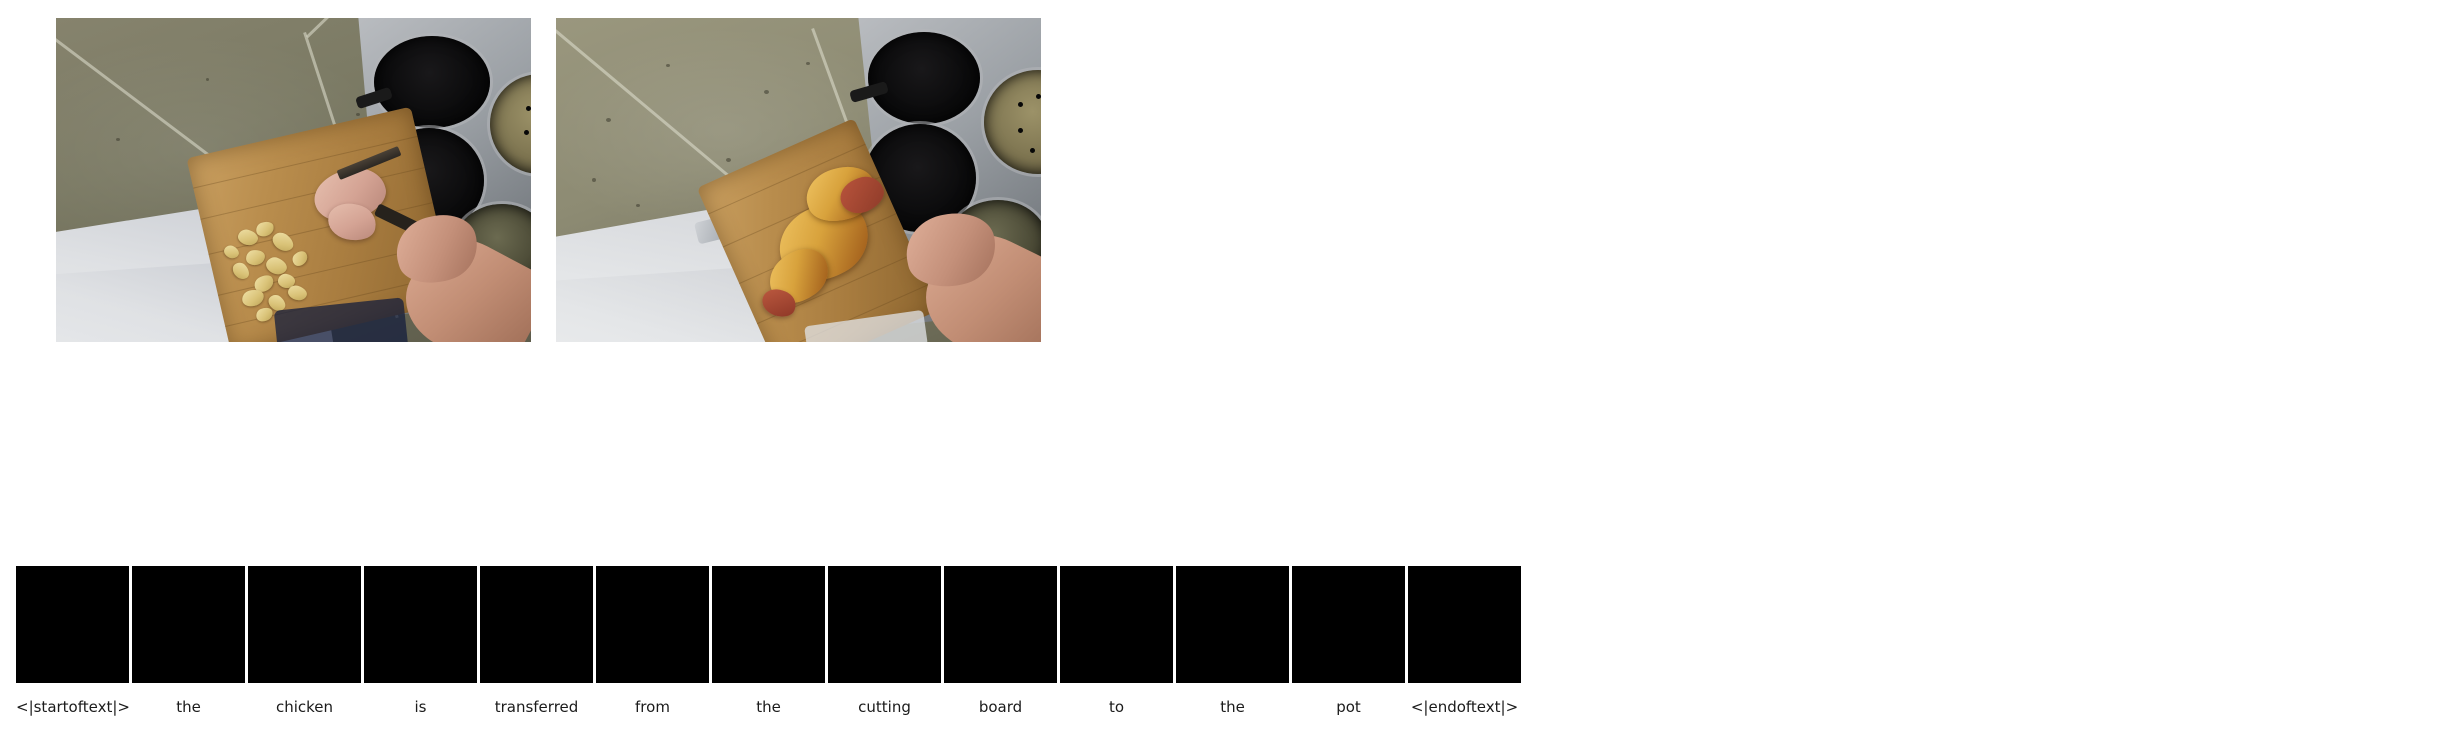 This screenshot has width=2458, height=744. What do you see at coordinates (924, 78) in the screenshot?
I see `pot-large` at bounding box center [924, 78].